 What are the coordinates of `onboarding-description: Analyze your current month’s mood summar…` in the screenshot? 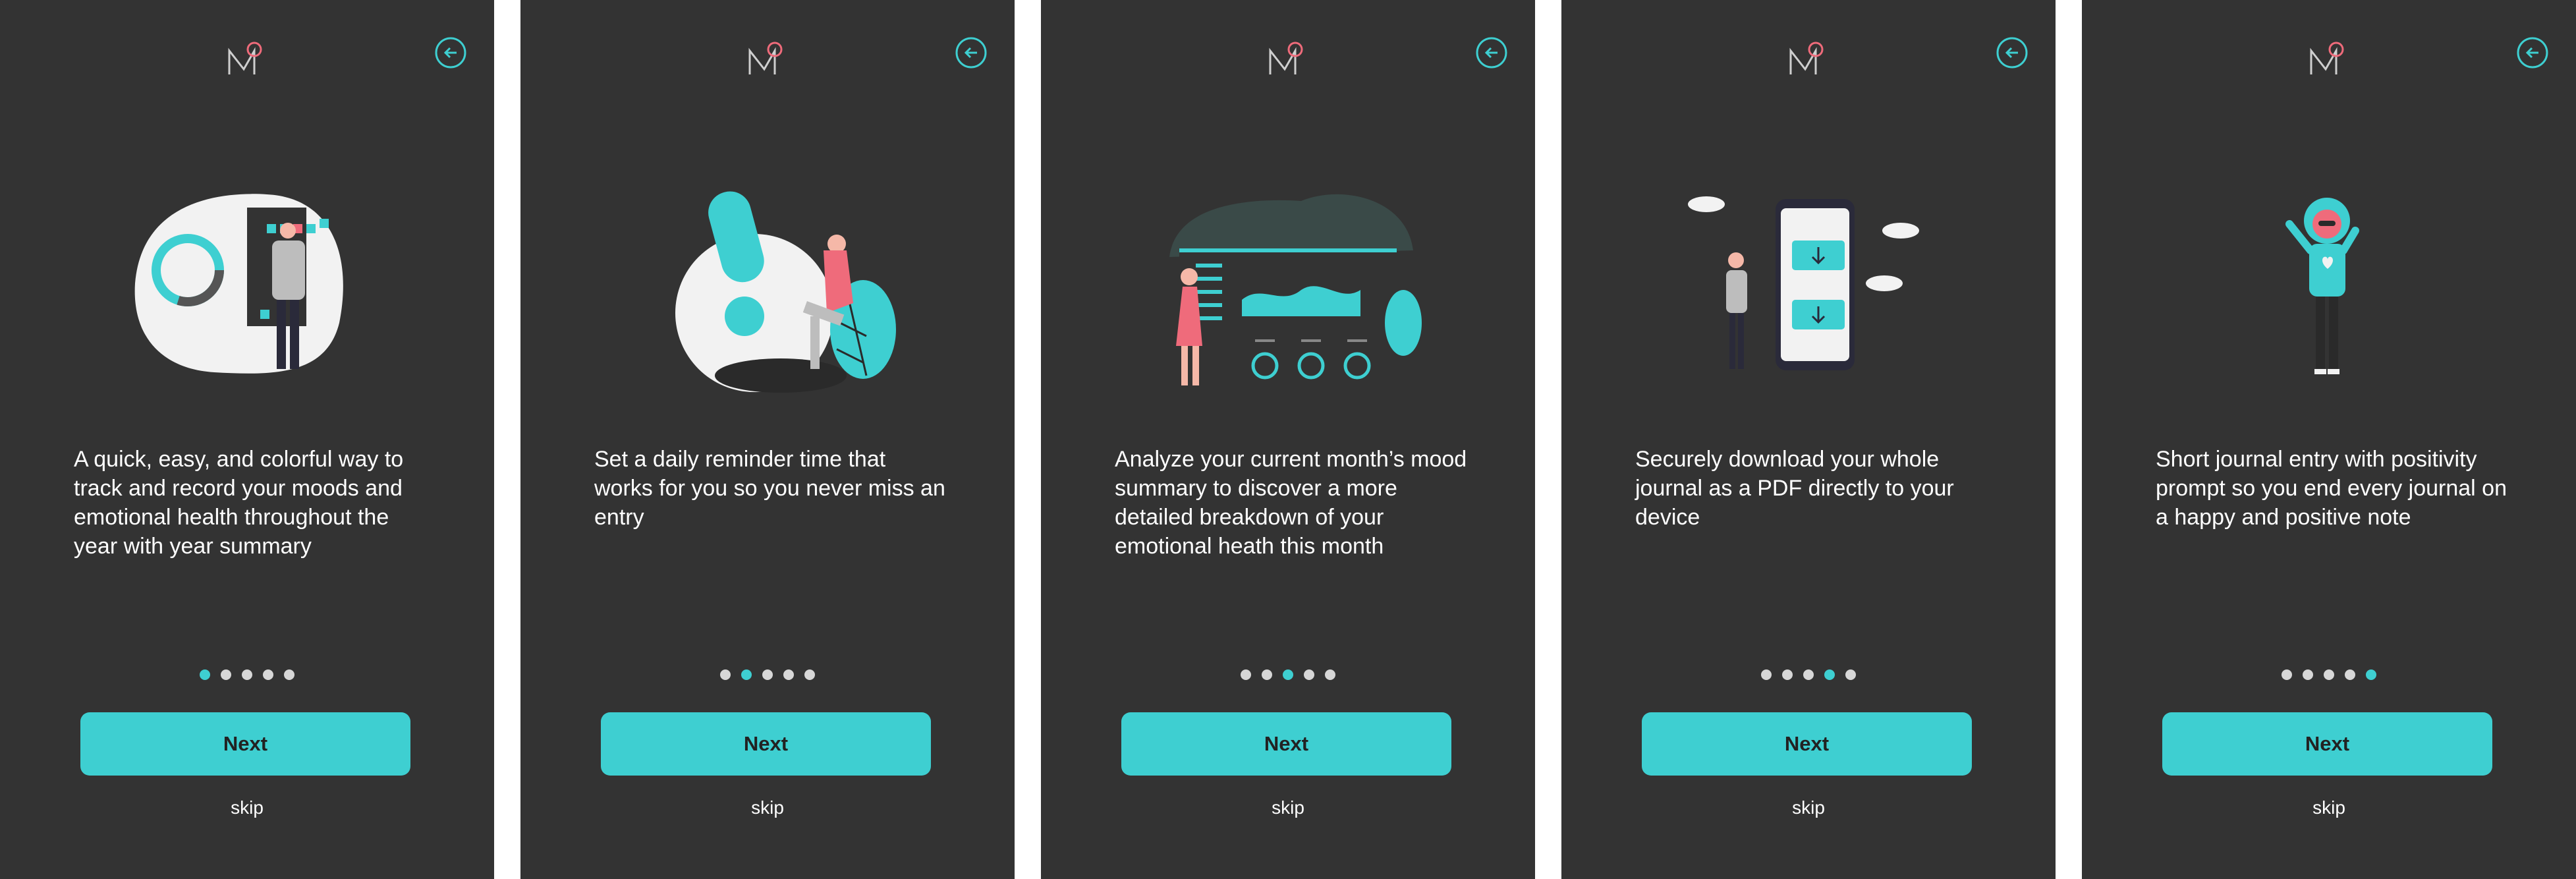 It's located at (1291, 503).